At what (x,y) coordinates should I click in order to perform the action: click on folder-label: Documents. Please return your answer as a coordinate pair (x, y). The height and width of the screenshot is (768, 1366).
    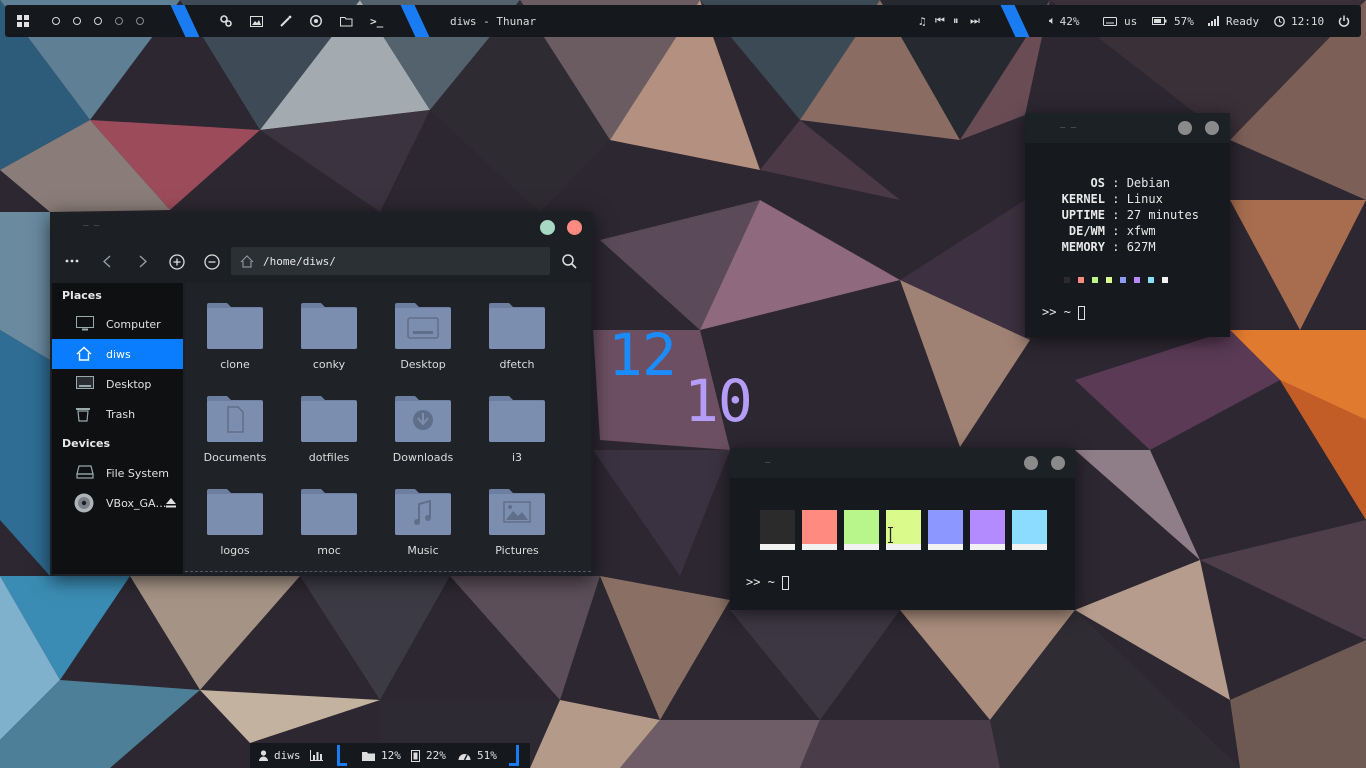
    Looking at the image, I should click on (235, 457).